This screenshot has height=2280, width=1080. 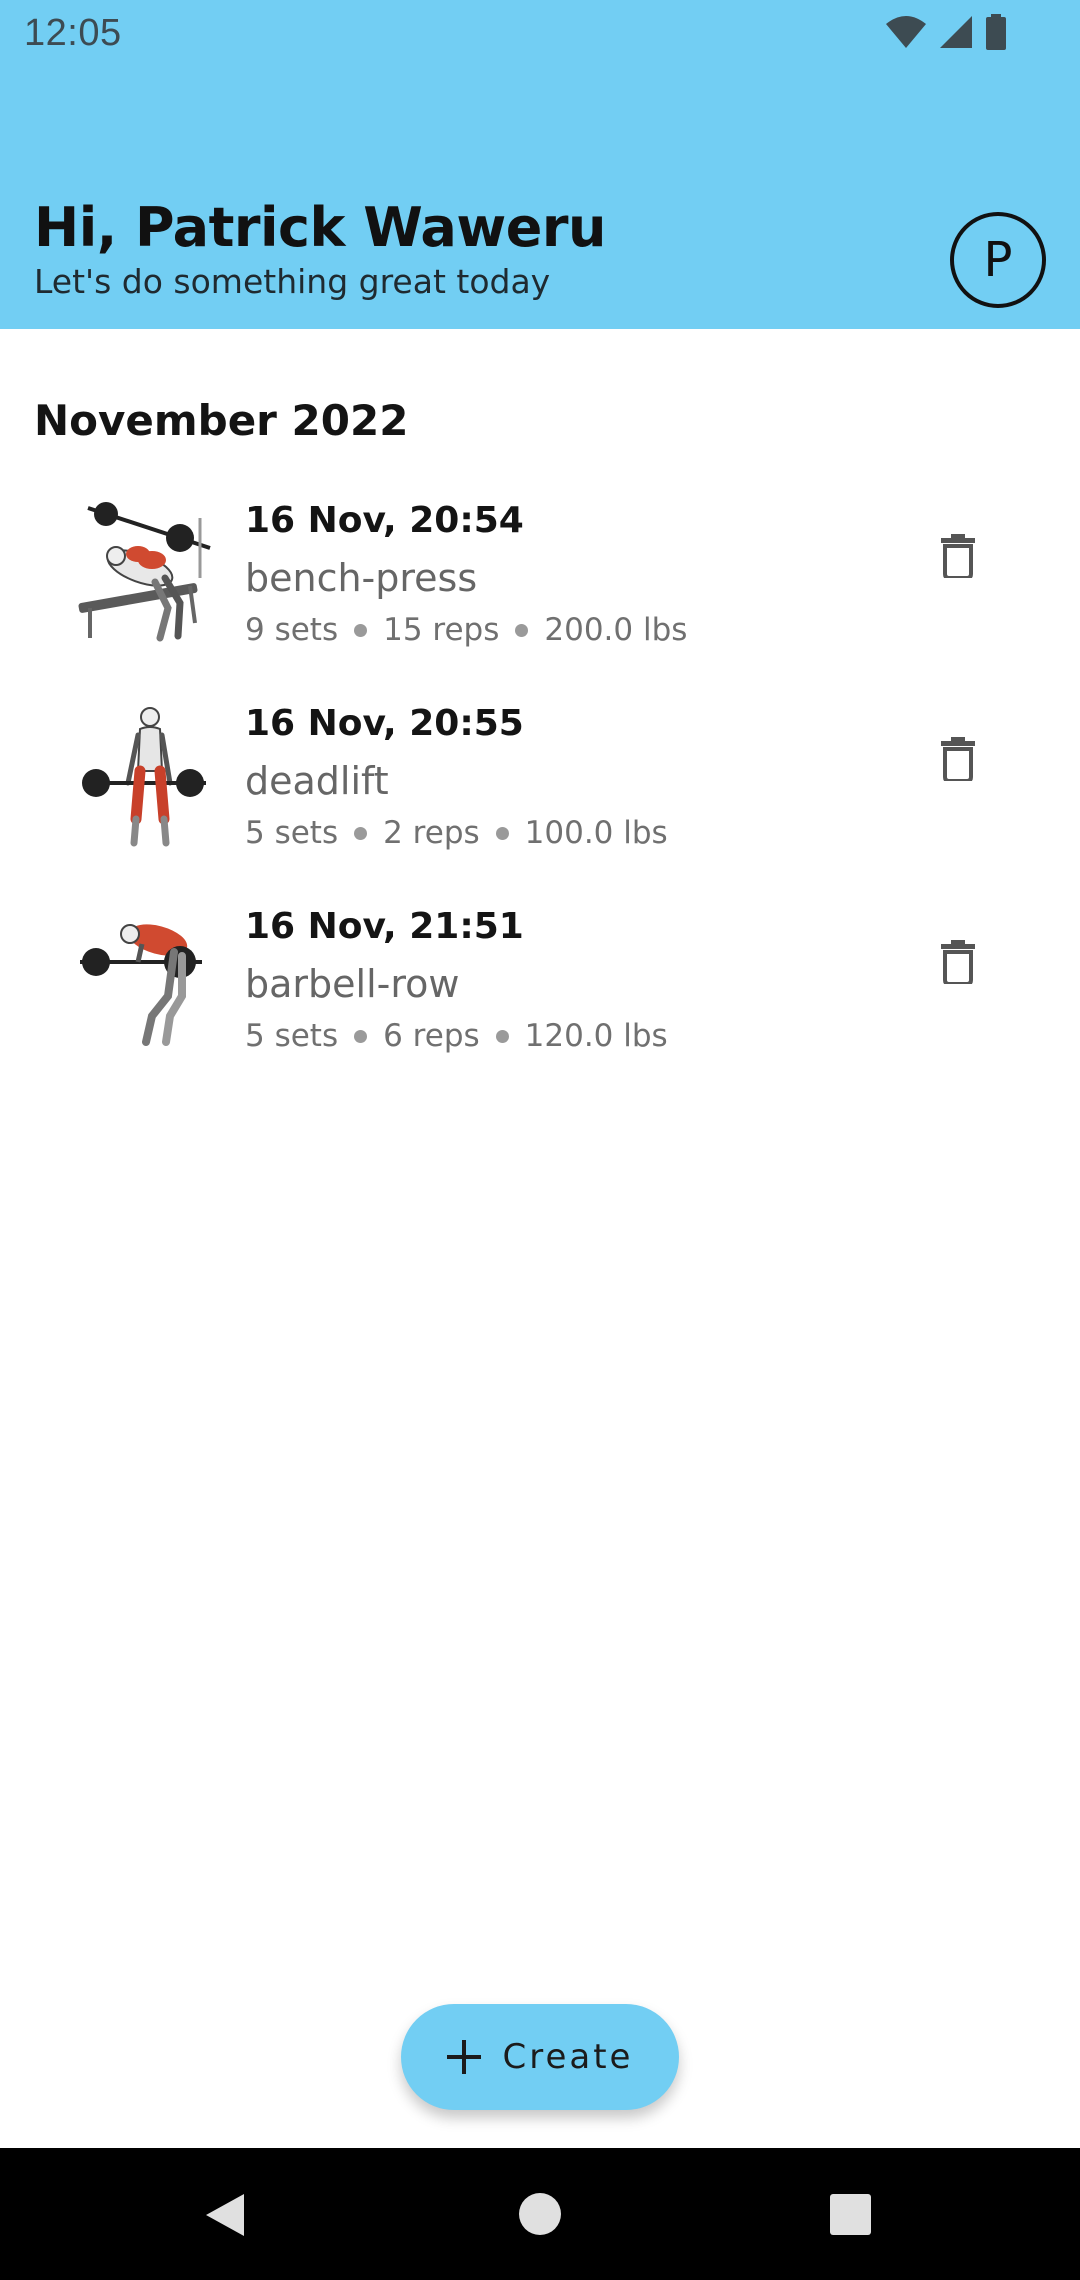 What do you see at coordinates (616, 630) in the screenshot?
I see `workout-weight: 200.0 lbs` at bounding box center [616, 630].